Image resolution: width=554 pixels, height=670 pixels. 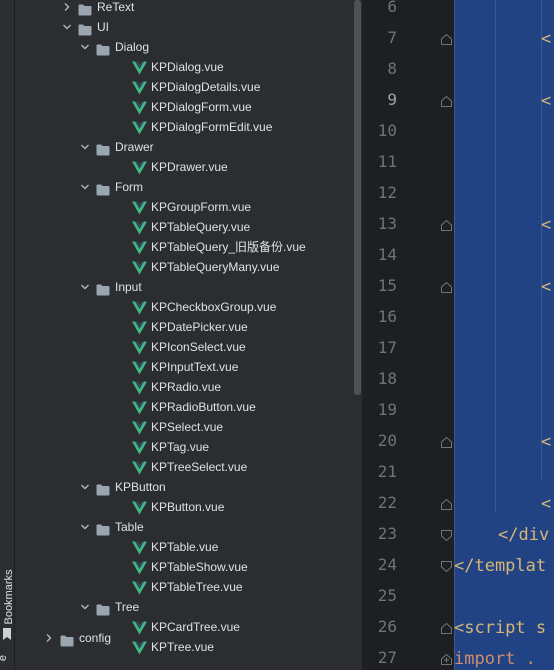 I want to click on bookmark-icon, so click(x=7, y=634).